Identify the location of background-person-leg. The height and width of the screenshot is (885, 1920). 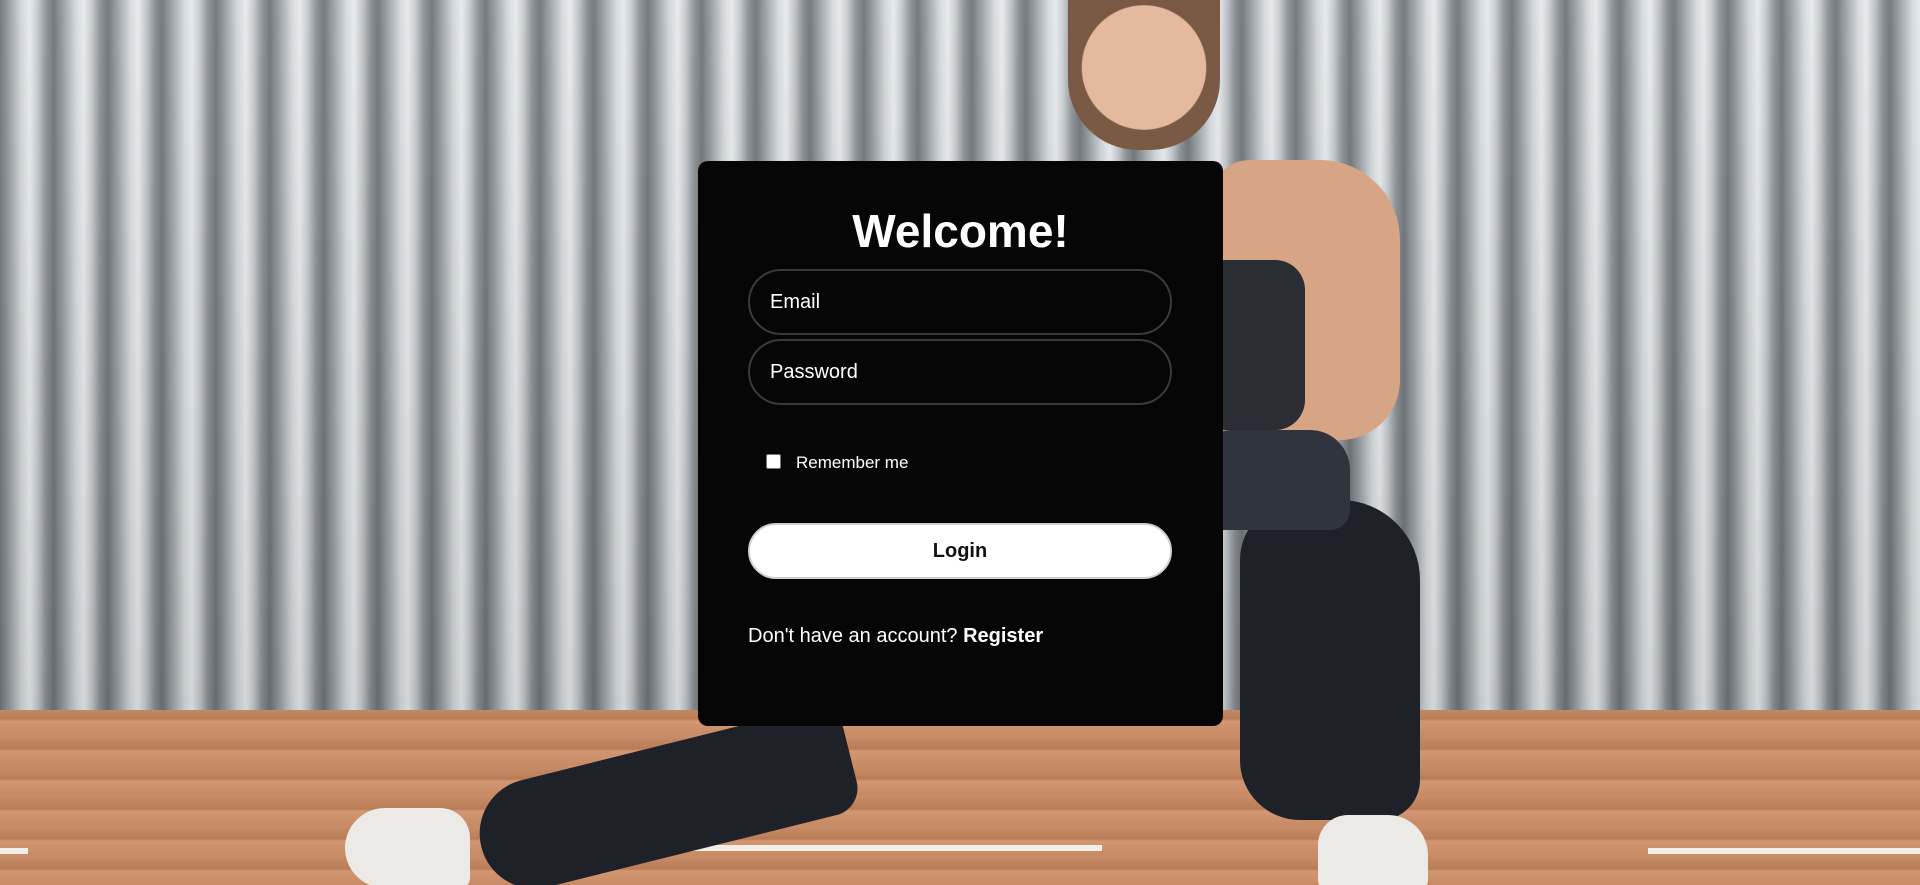
(1330, 660).